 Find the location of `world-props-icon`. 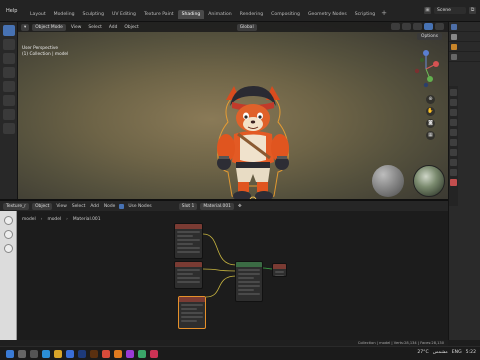

world-props-icon is located at coordinates (453, 132).